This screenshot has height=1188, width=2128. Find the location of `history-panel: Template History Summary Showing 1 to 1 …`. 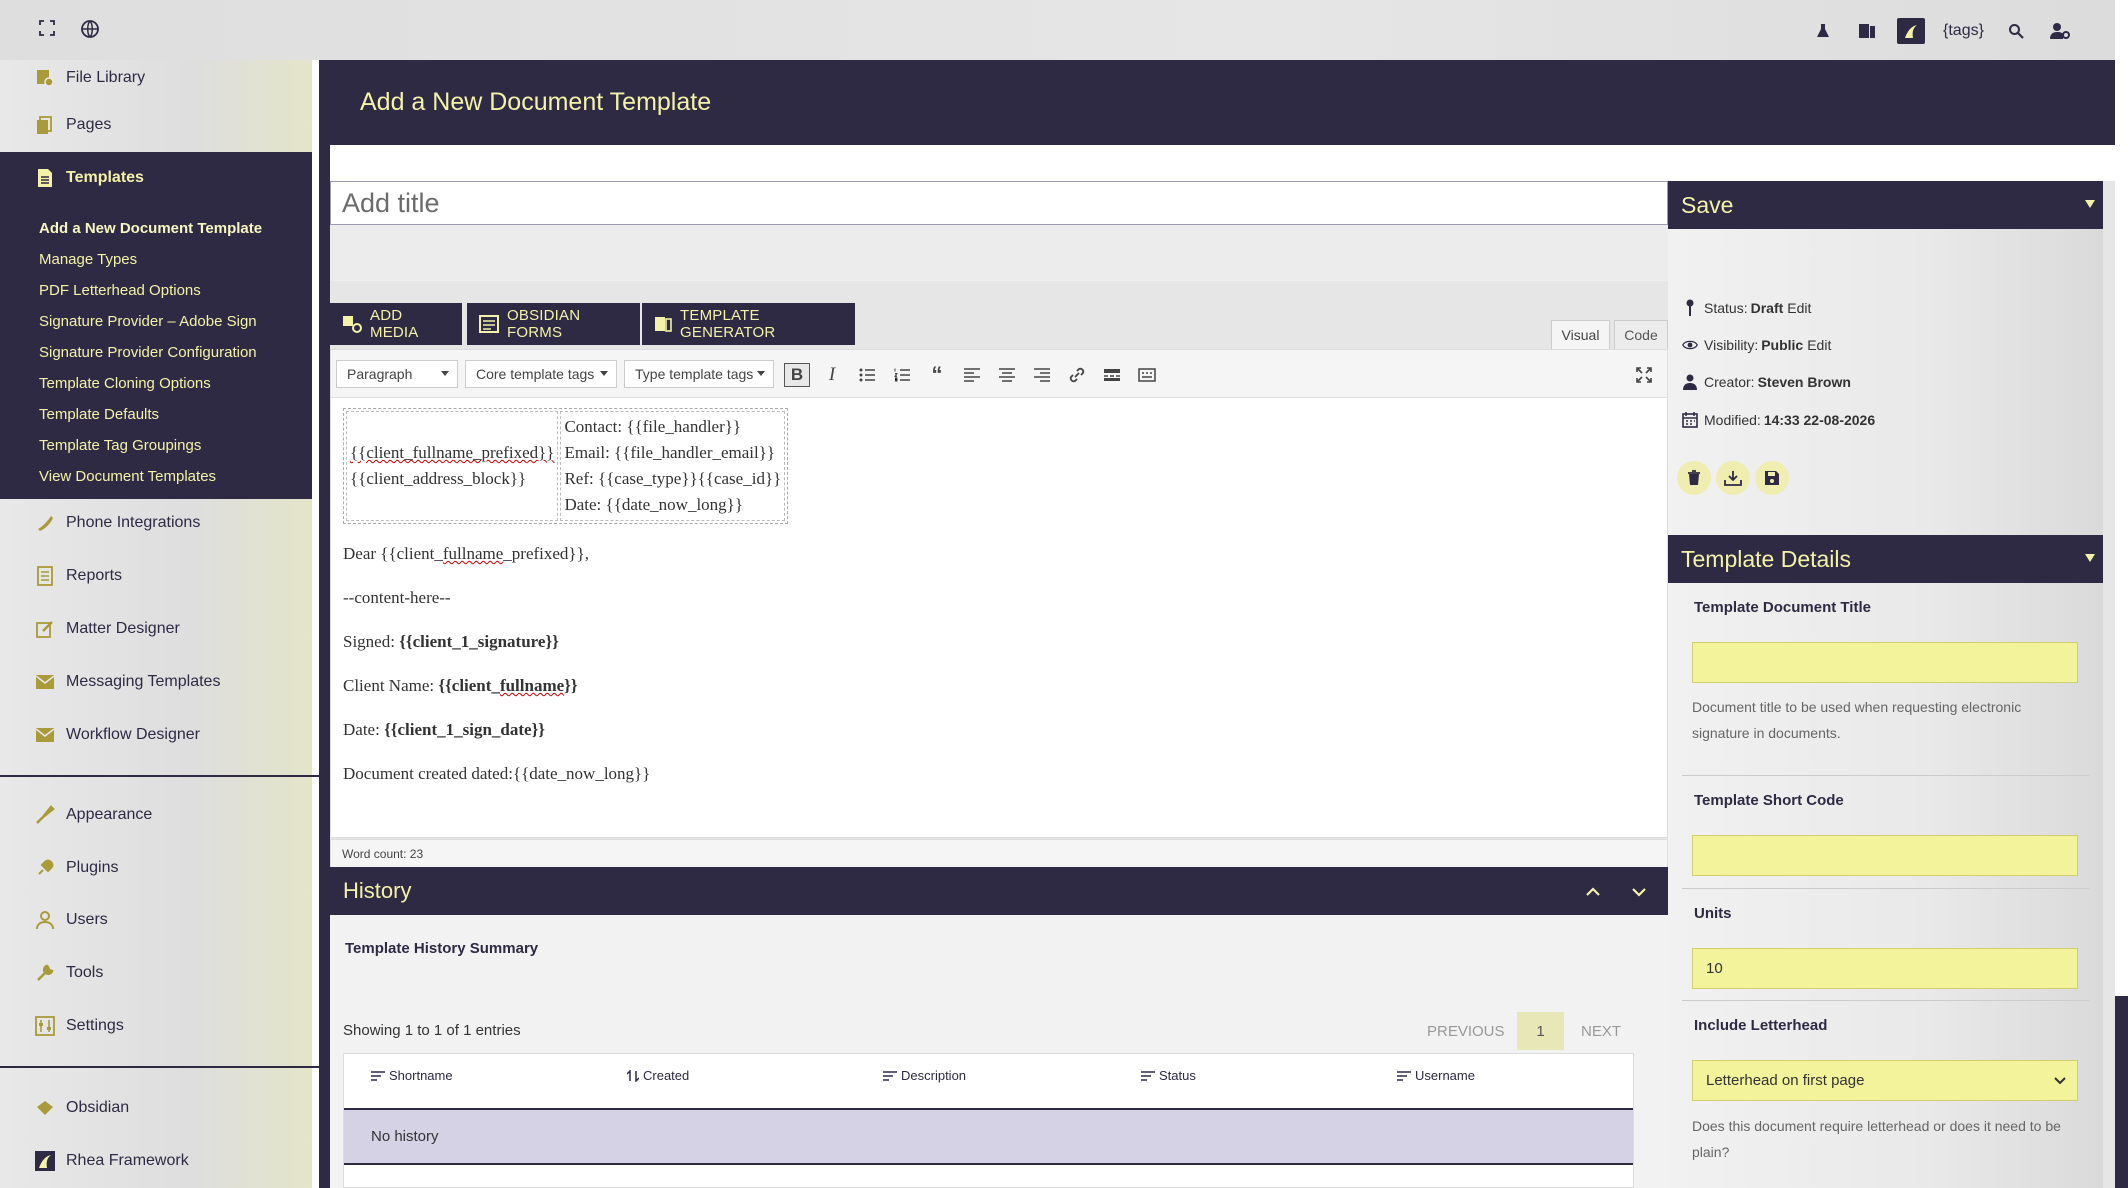

history-panel: Template History Summary Showing 1 to 1 … is located at coordinates (999, 1051).